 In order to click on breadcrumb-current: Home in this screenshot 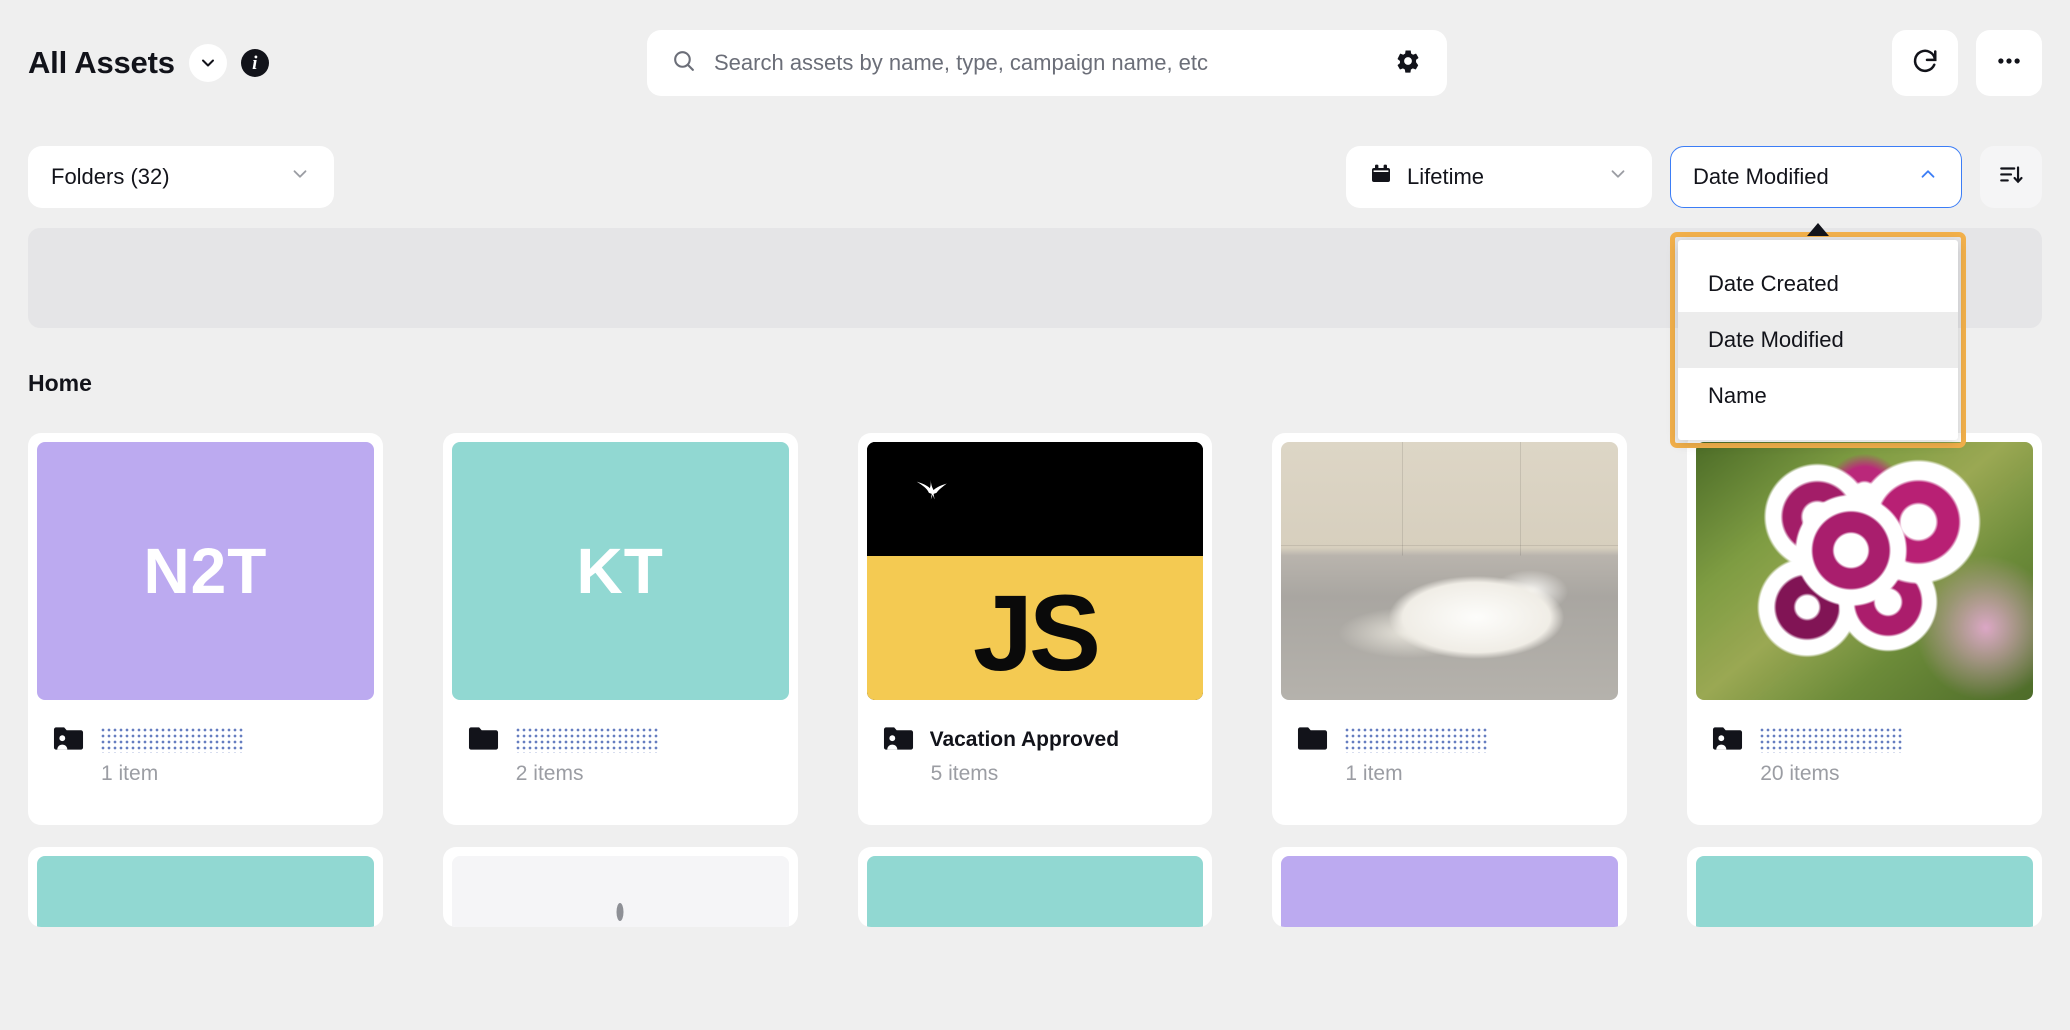, I will do `click(60, 383)`.